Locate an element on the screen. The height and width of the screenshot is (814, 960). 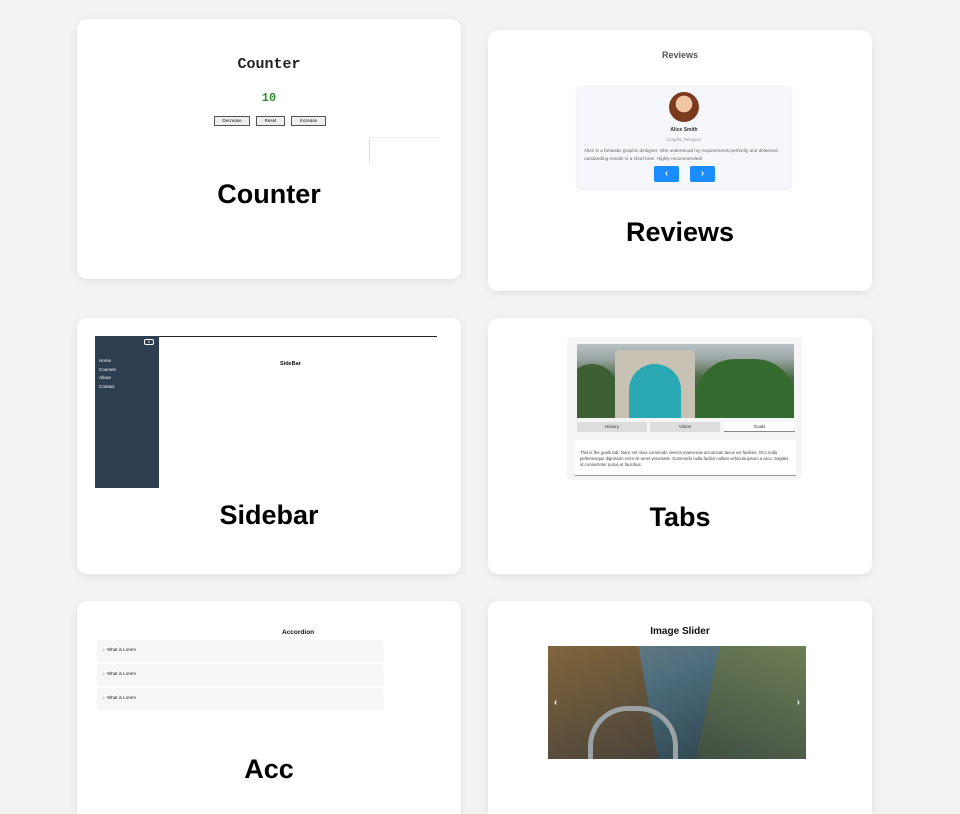
sidebar-item-home: Home is located at coordinates (105, 360).